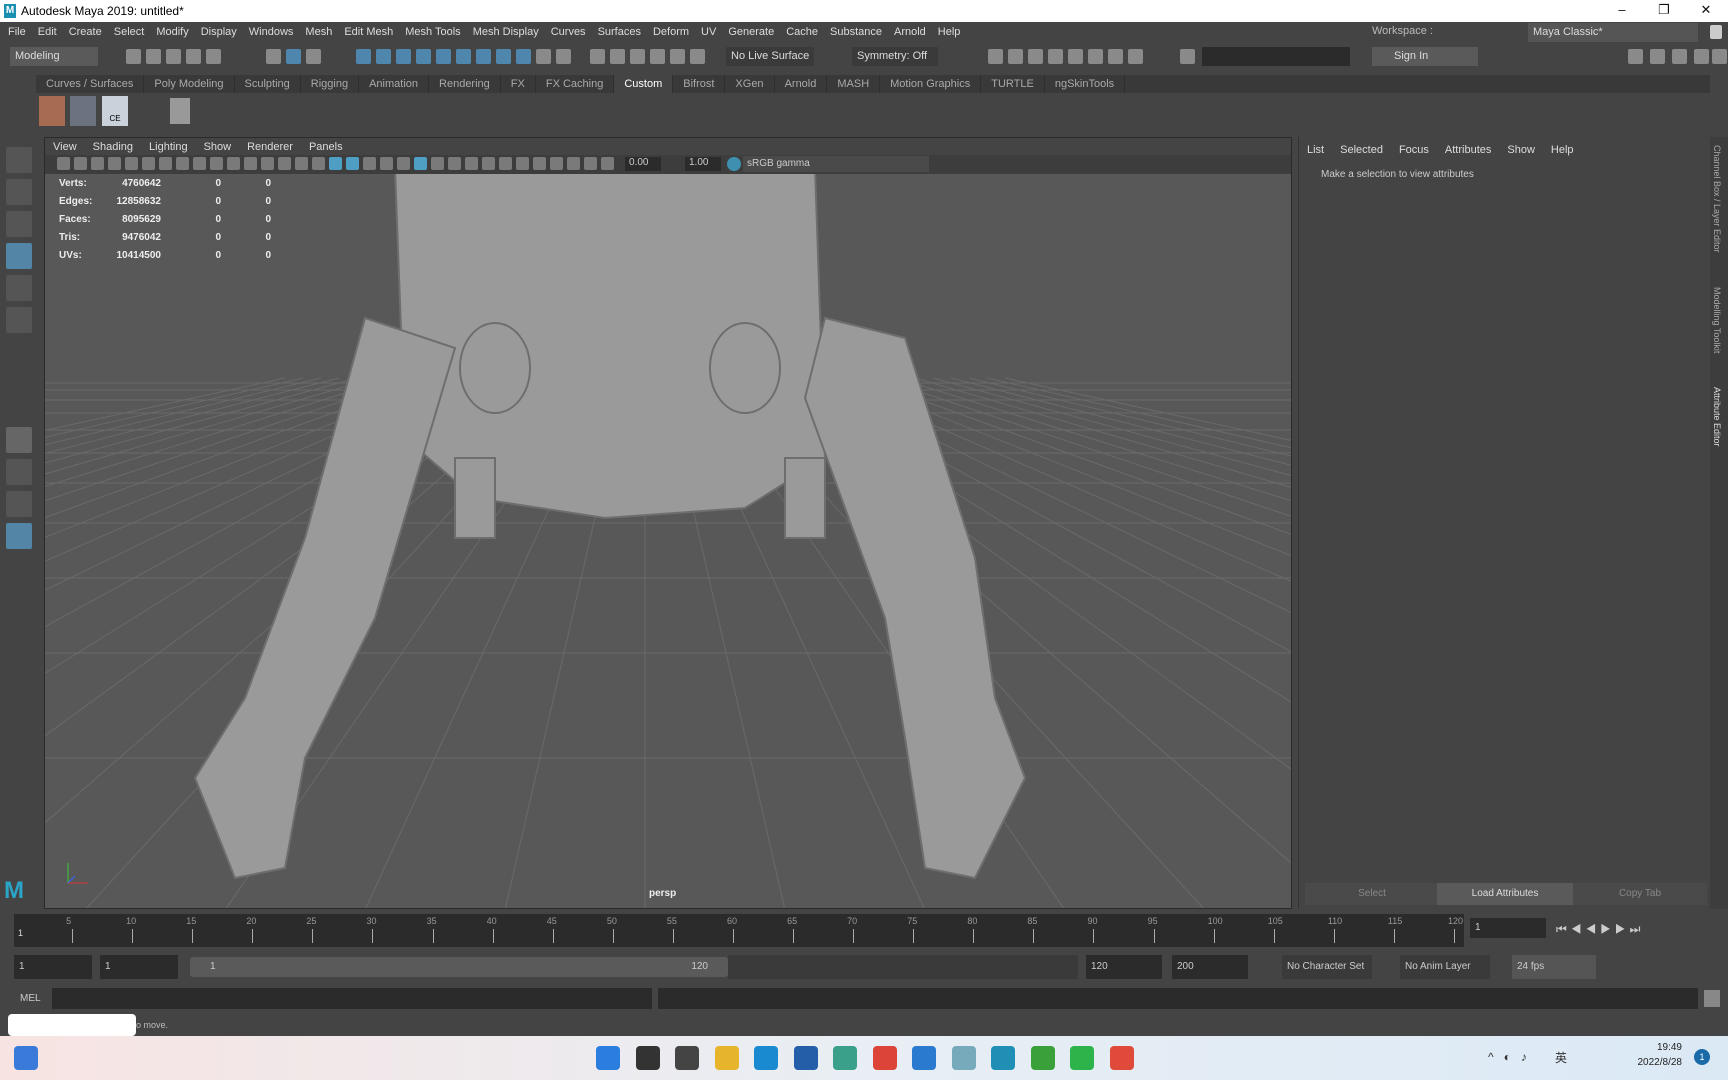 The image size is (1728, 1080). I want to click on shelf-tab-mash: MASH, so click(854, 84).